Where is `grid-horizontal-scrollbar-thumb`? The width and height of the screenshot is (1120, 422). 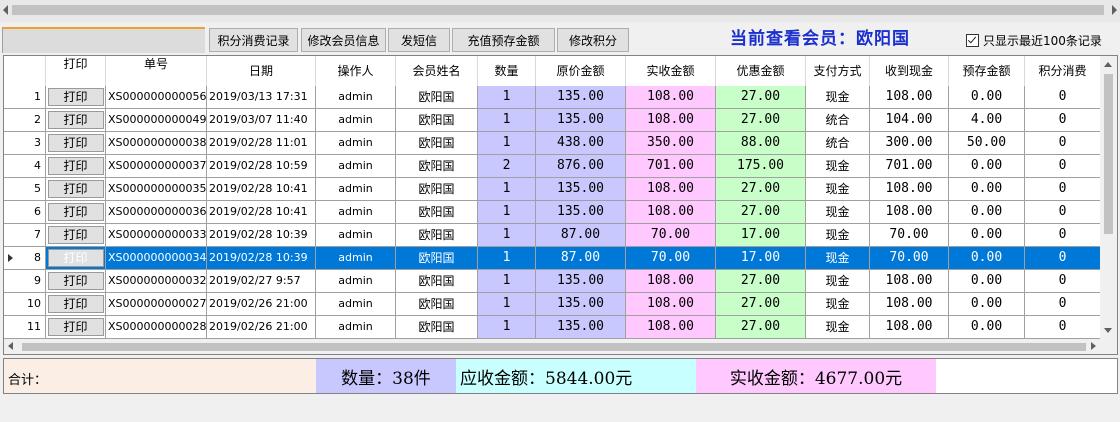 grid-horizontal-scrollbar-thumb is located at coordinates (554, 347).